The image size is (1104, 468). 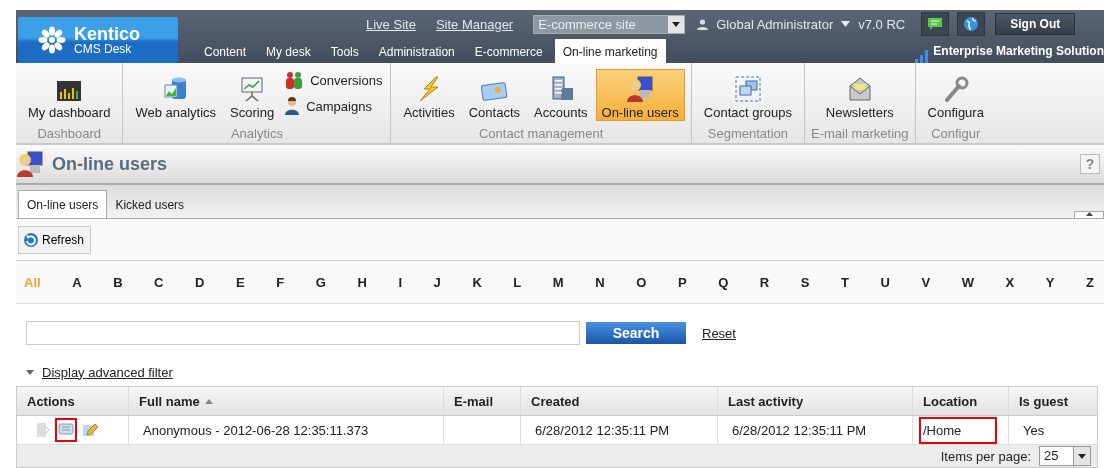 I want to click on module-tab: Administration, so click(x=416, y=54).